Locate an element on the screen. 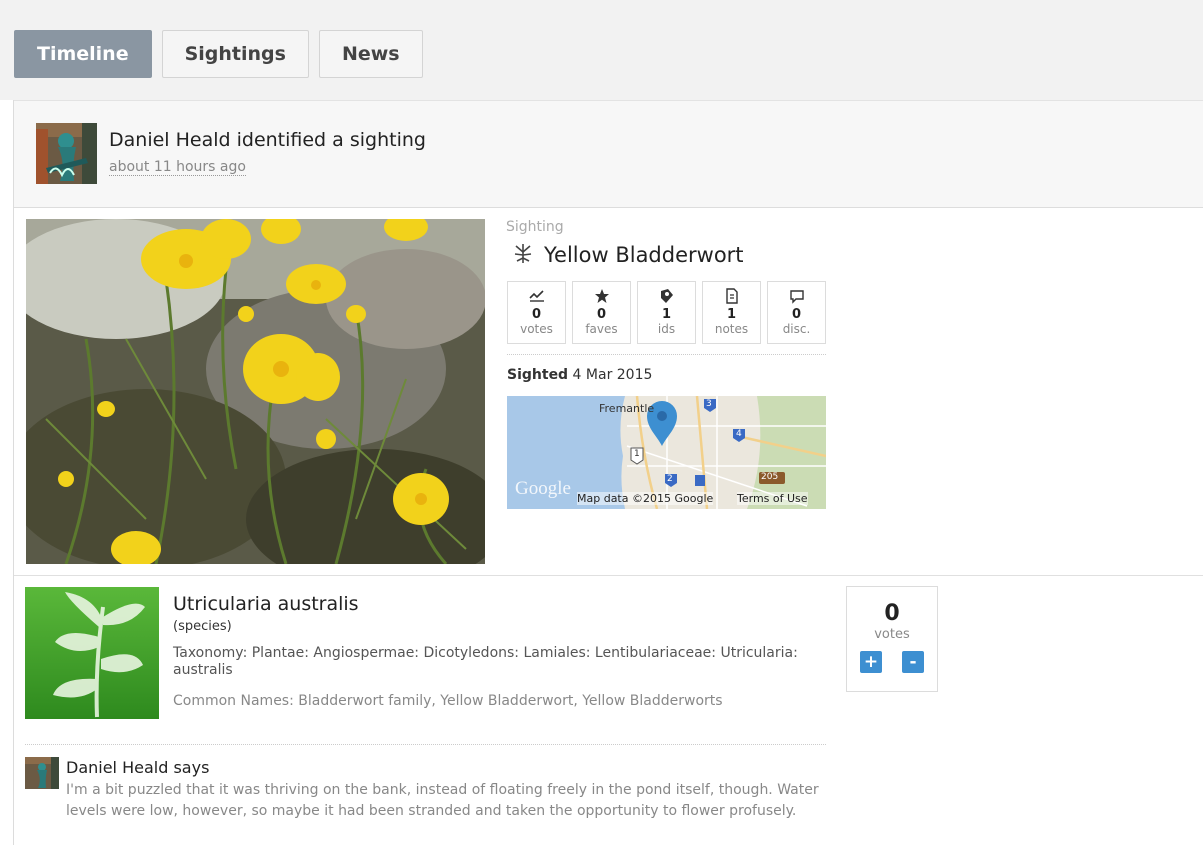 The width and height of the screenshot is (1203, 845). stat-faves: 0 faves is located at coordinates (601, 312).